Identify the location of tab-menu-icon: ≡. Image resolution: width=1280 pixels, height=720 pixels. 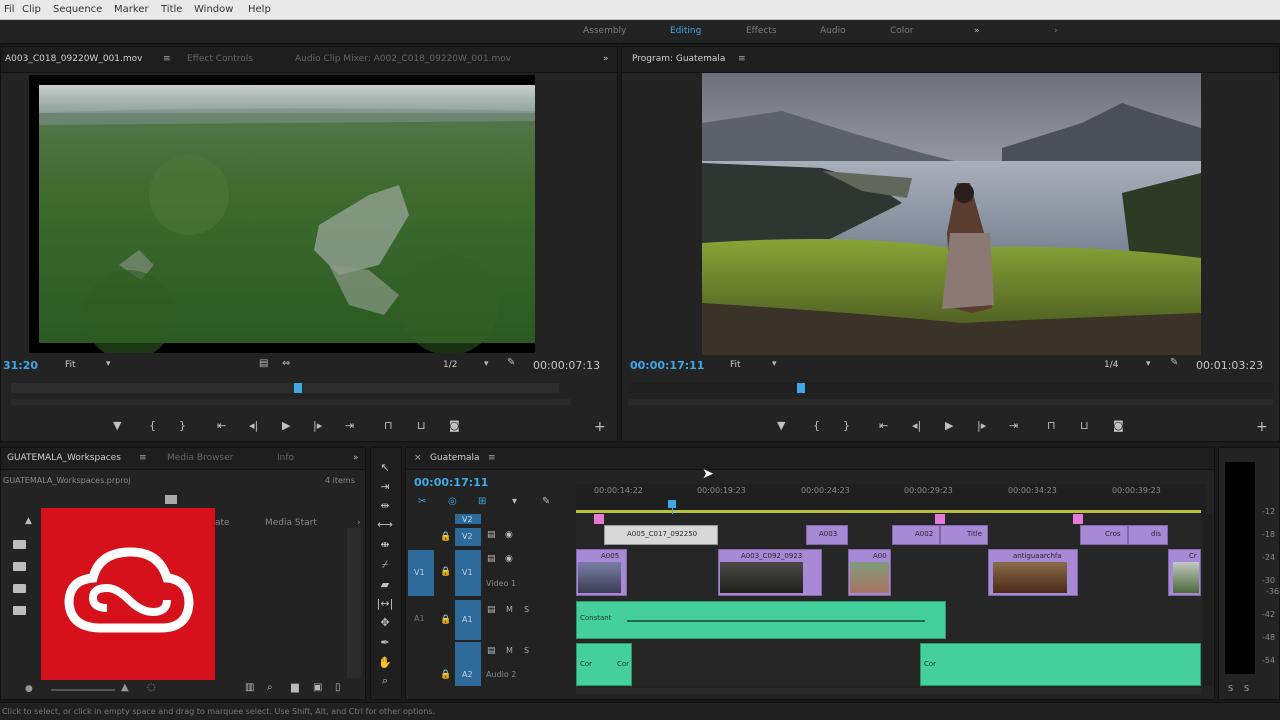
(167, 59).